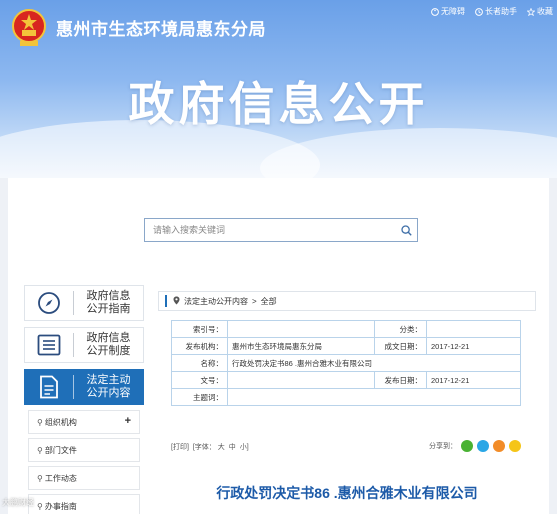 This screenshot has width=557, height=514. Describe the element at coordinates (501, 11) in the screenshot. I see `elderly-helper-label: 长者助手` at that location.